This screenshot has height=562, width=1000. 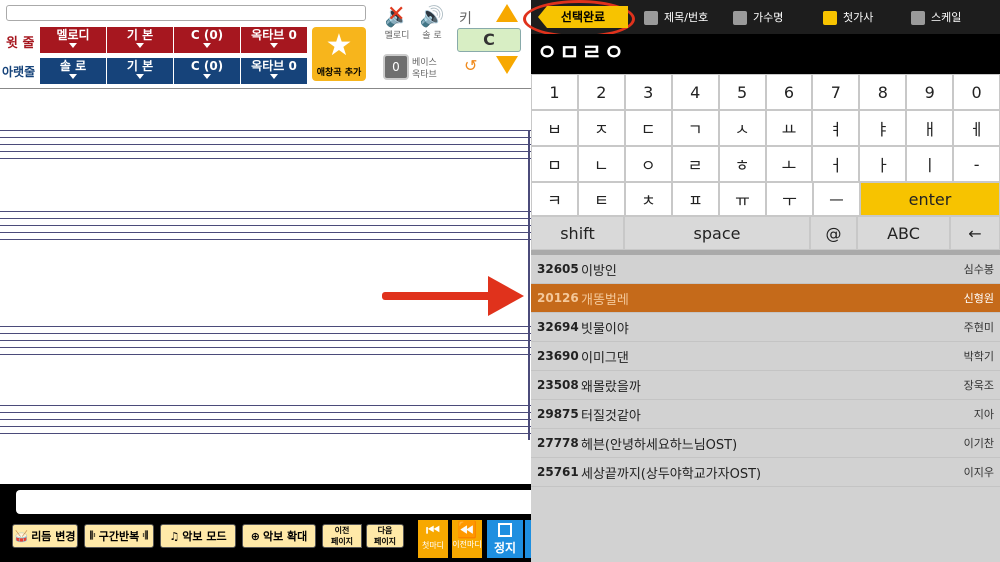 I want to click on key-8: 8, so click(x=883, y=92).